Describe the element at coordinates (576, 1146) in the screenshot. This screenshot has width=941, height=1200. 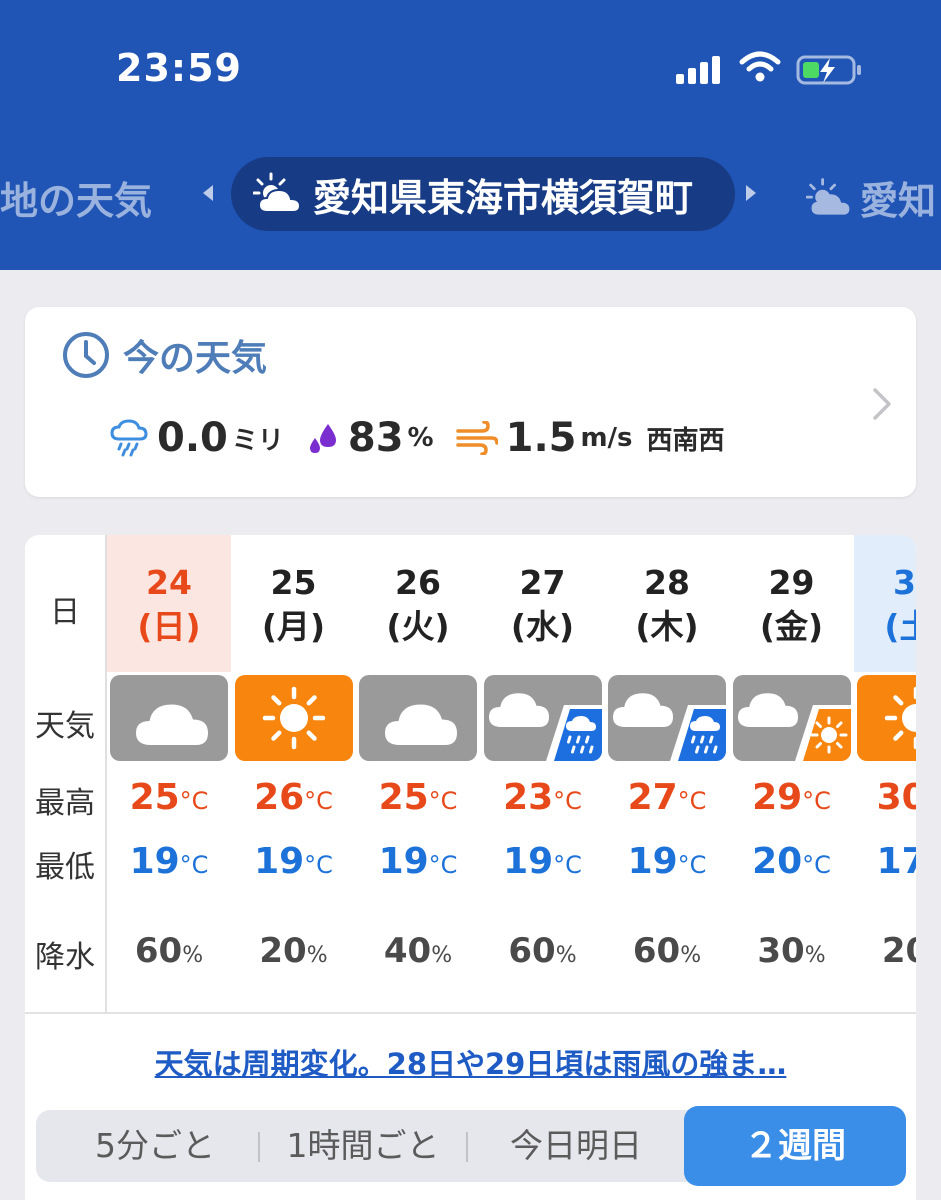
I see `tab-today-tomorrow: 今日明日` at that location.